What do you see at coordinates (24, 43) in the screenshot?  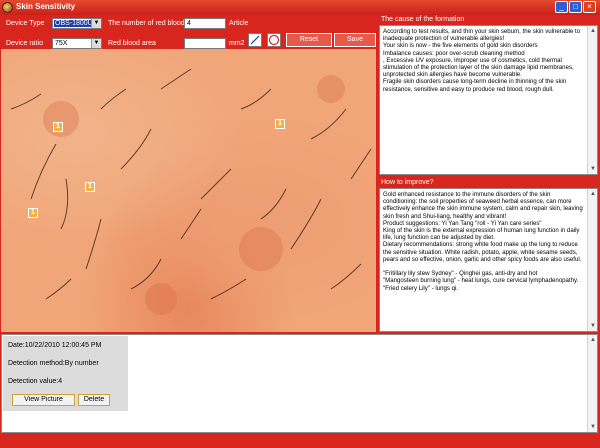 I see `device-ratio-label: Device ratio` at bounding box center [24, 43].